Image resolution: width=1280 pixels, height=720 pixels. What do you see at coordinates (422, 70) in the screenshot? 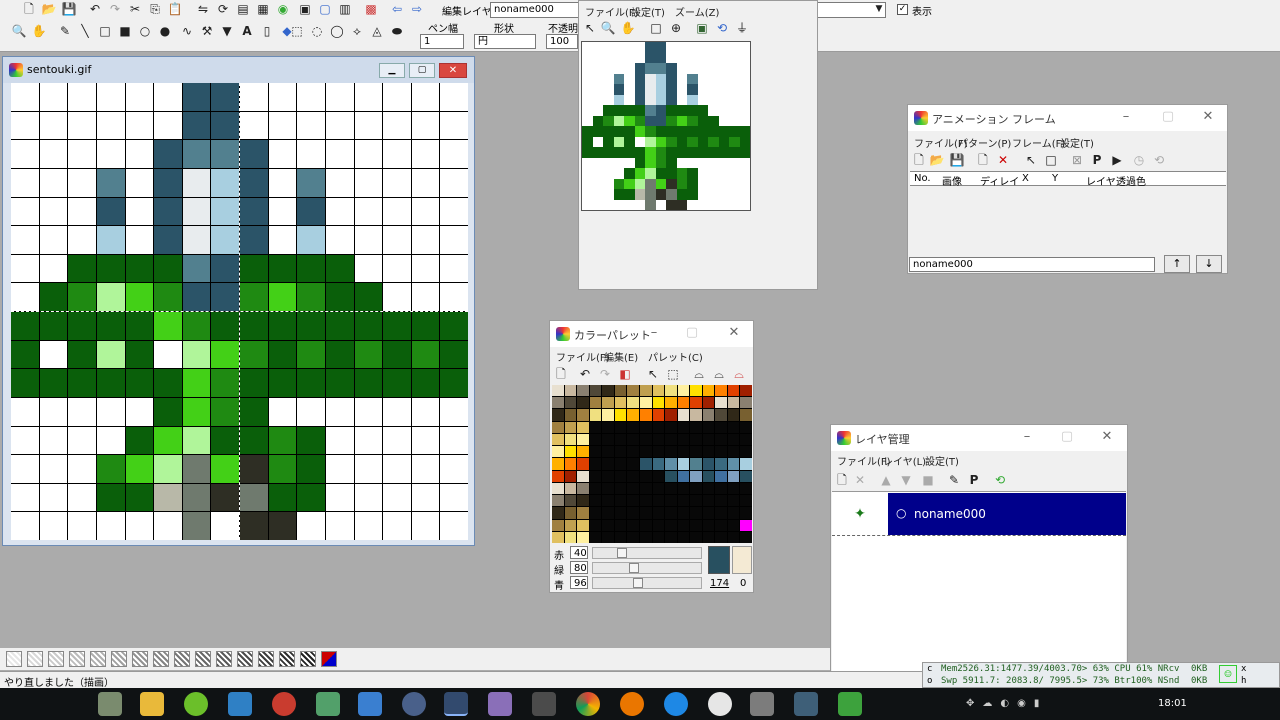
I see `maximize-button: ▢` at bounding box center [422, 70].